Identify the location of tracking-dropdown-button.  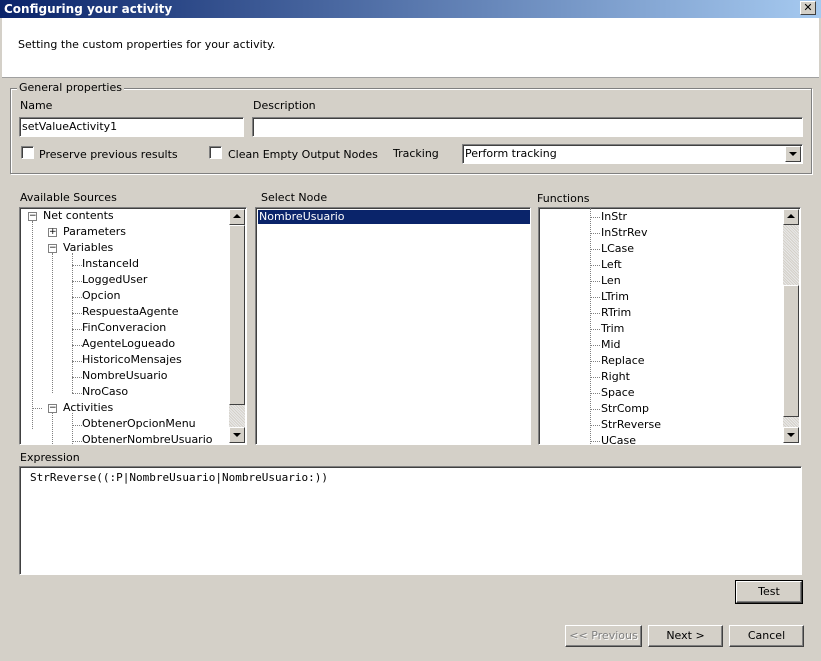
(793, 154).